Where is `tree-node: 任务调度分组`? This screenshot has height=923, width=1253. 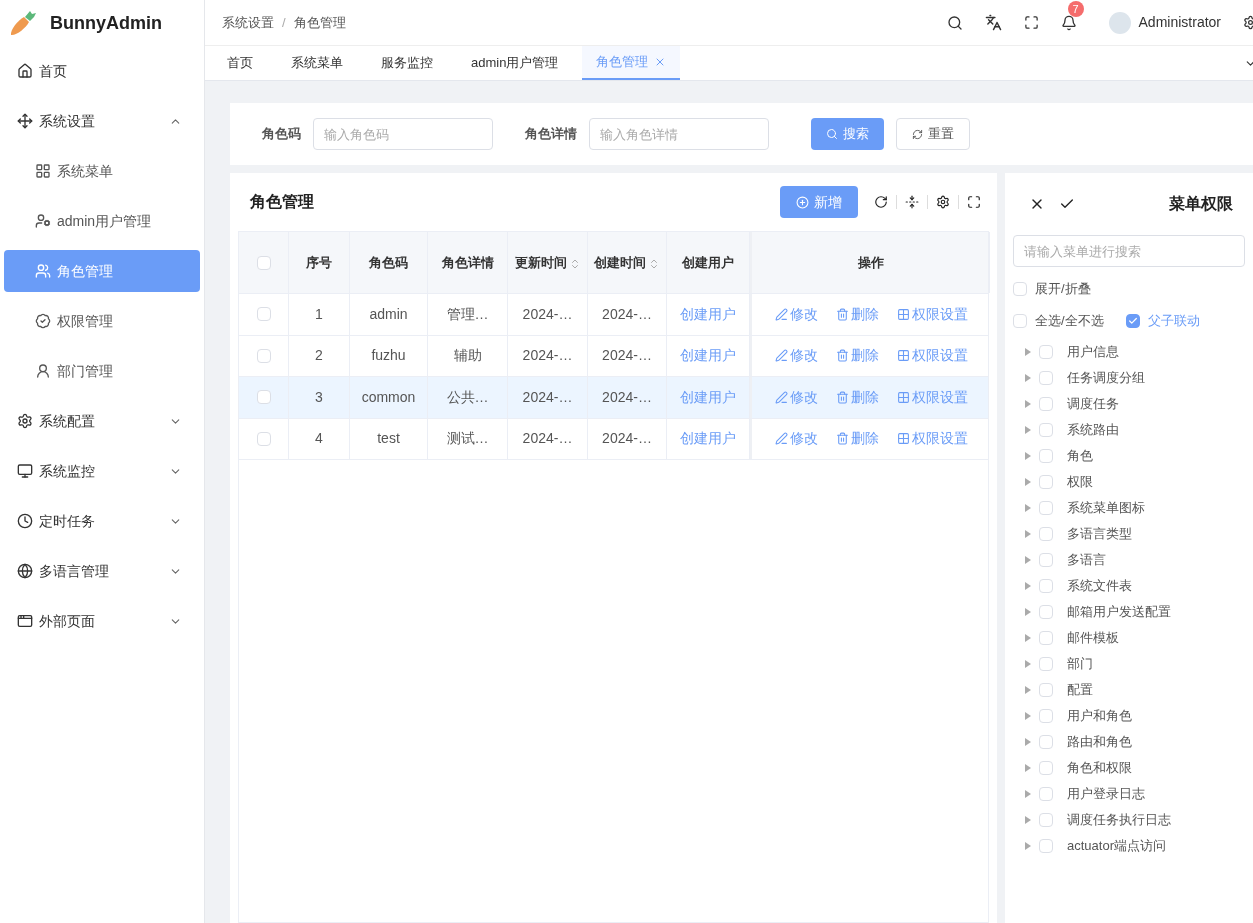
tree-node: 任务调度分组 is located at coordinates (1135, 378).